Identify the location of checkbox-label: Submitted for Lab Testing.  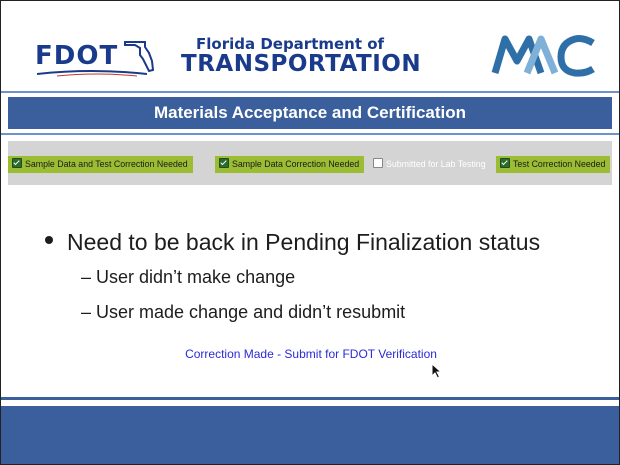
(436, 164).